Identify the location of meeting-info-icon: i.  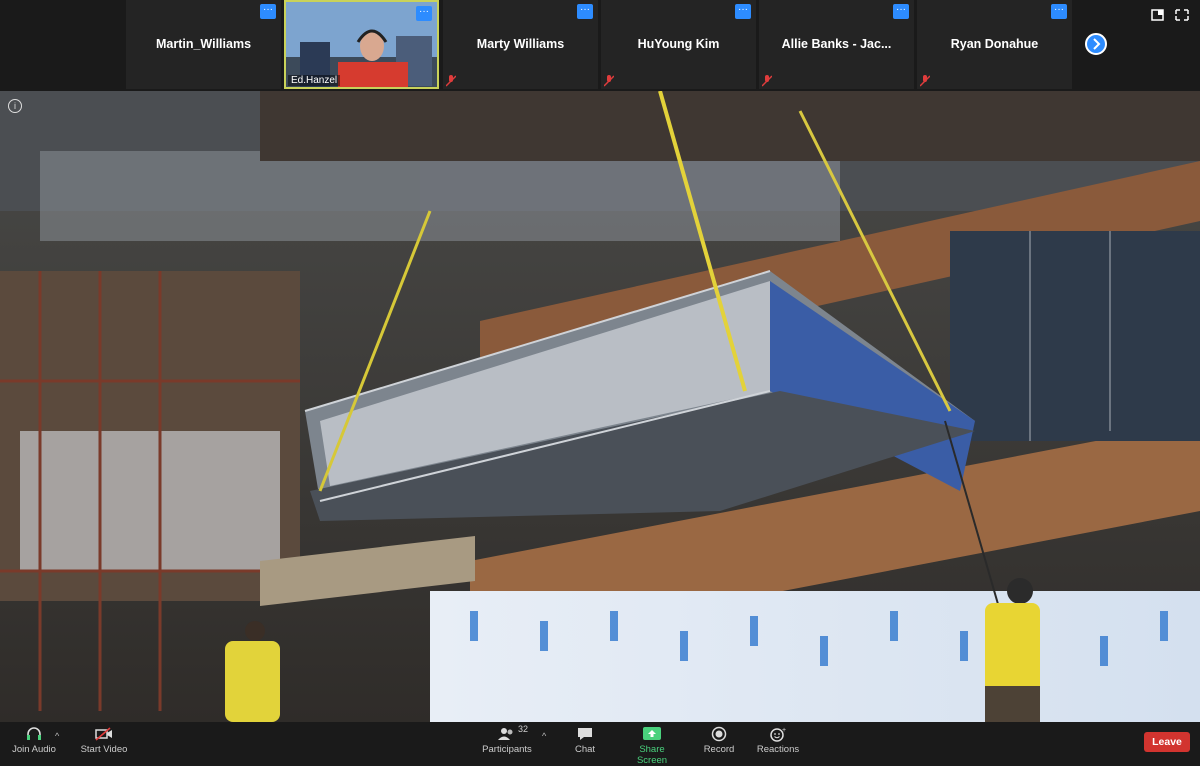
(15, 106).